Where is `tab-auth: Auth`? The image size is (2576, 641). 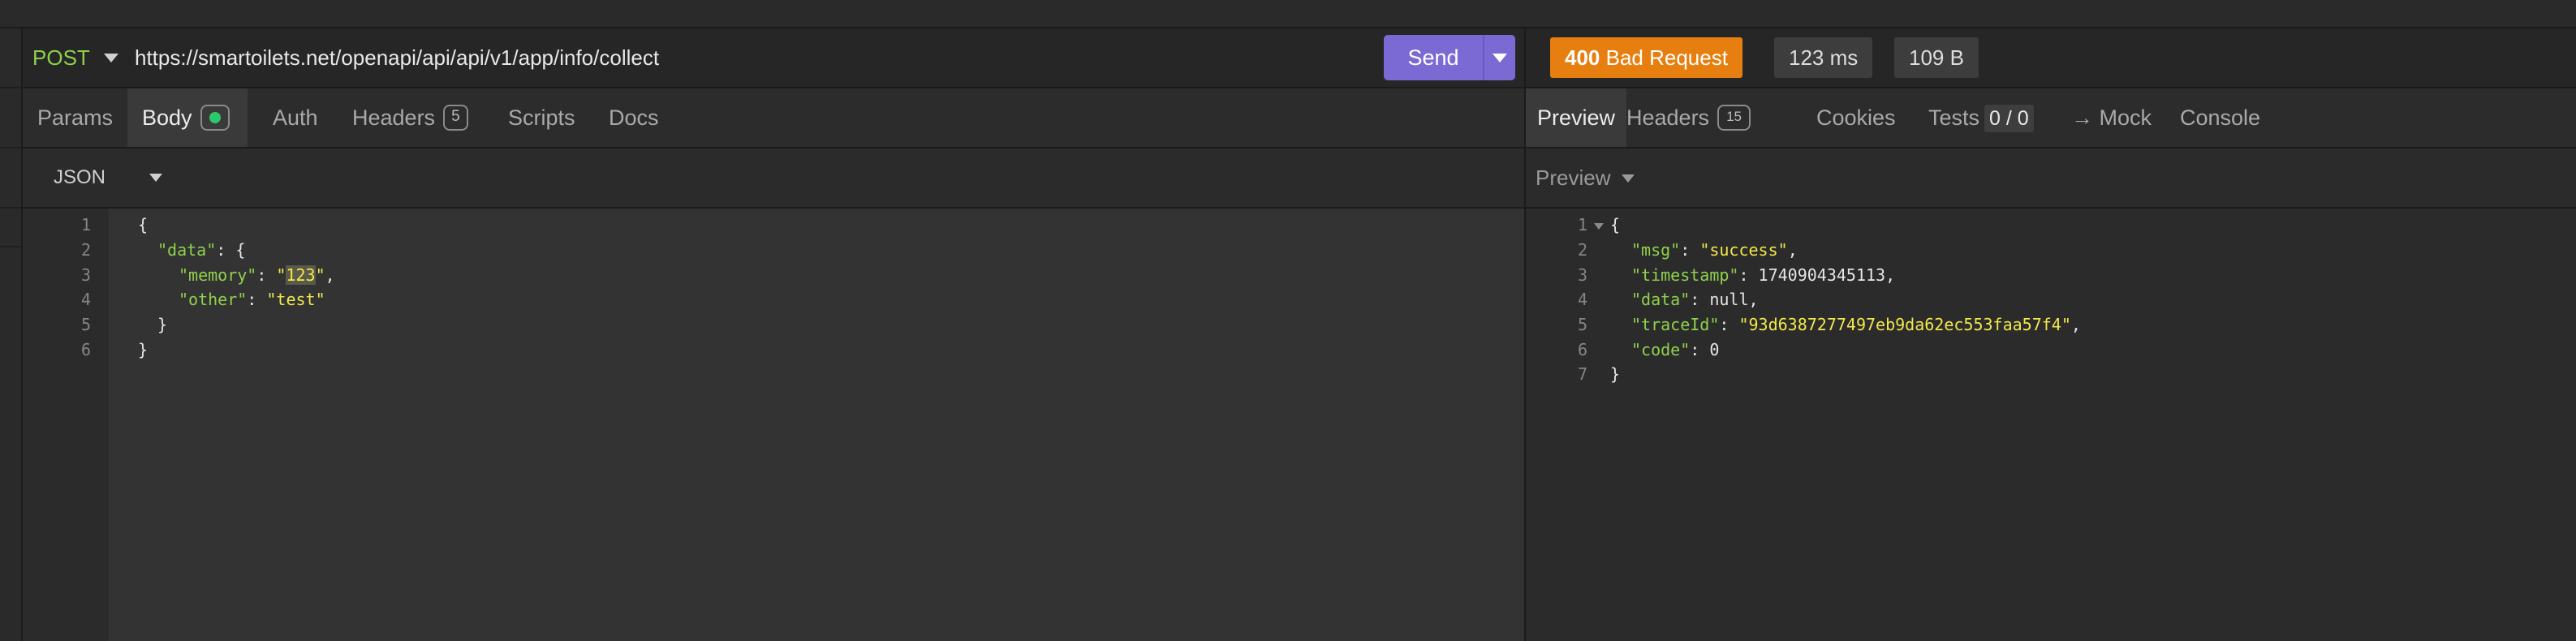
tab-auth: Auth is located at coordinates (295, 117).